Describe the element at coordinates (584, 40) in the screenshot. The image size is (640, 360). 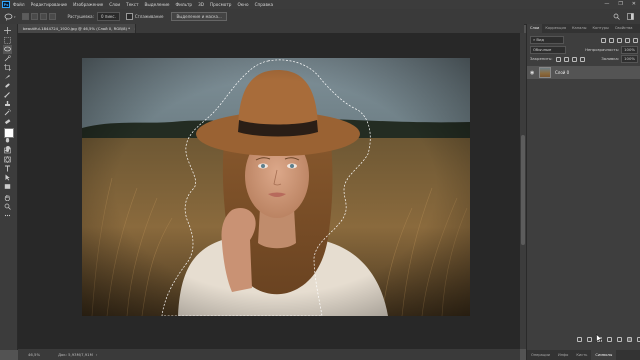
I see `filter-row: ⌕ Вид` at that location.